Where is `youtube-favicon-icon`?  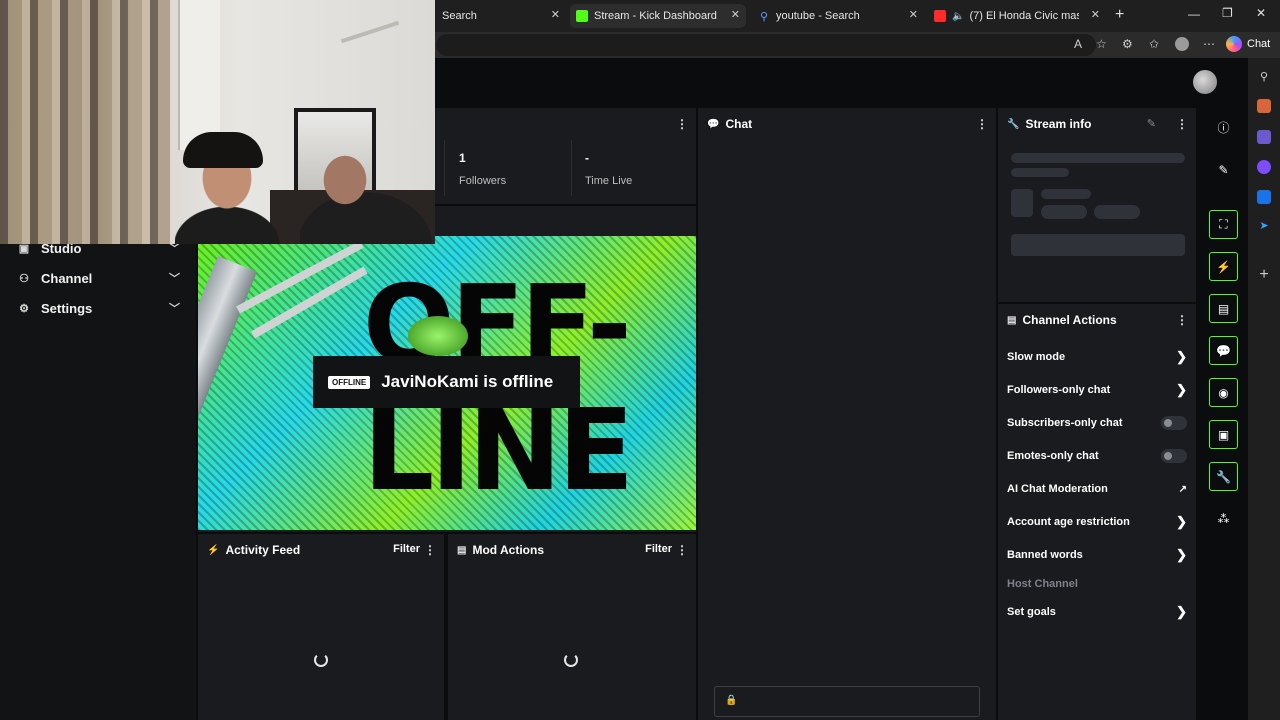 youtube-favicon-icon is located at coordinates (940, 16).